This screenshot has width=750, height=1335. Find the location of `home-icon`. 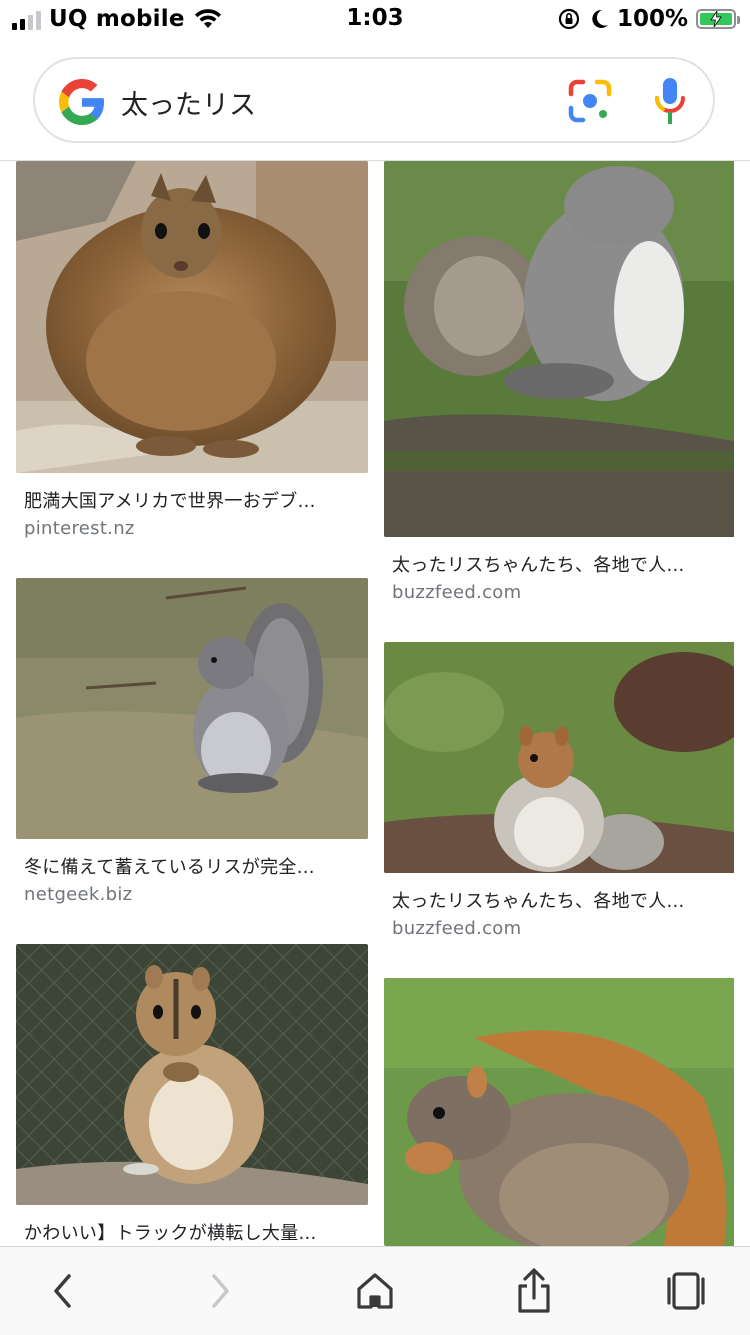

home-icon is located at coordinates (375, 1291).